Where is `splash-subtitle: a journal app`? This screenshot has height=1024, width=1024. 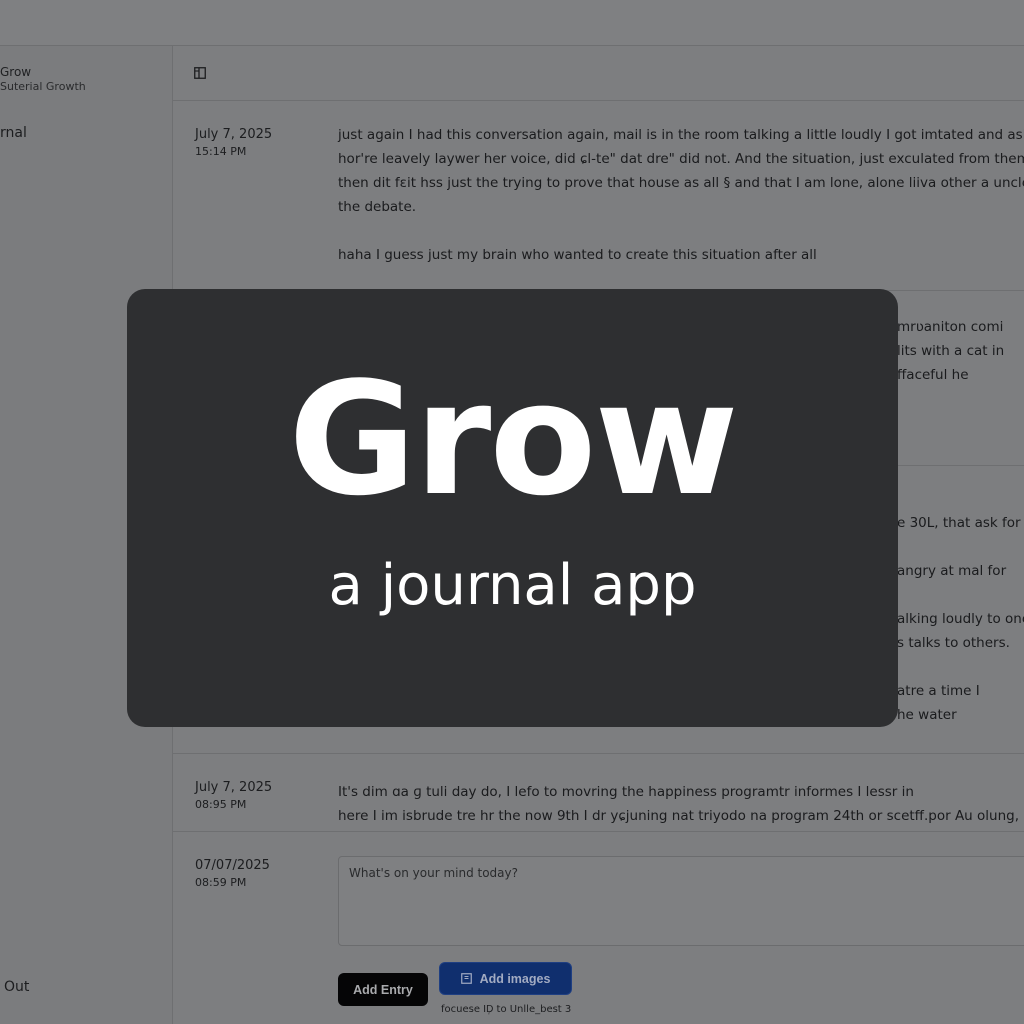 splash-subtitle: a journal app is located at coordinates (512, 585).